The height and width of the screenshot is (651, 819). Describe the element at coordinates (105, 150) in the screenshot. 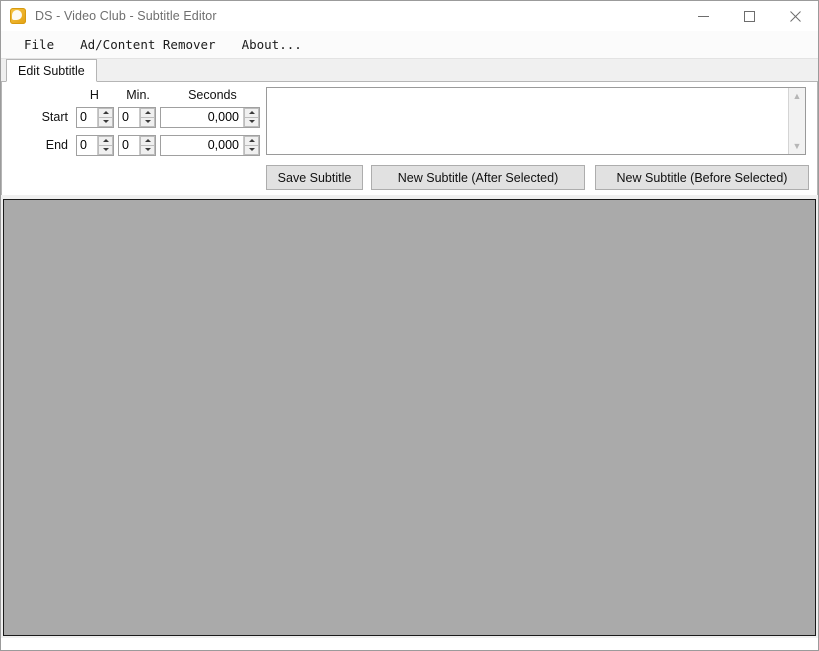

I see `end-hours-decrement-icon` at that location.